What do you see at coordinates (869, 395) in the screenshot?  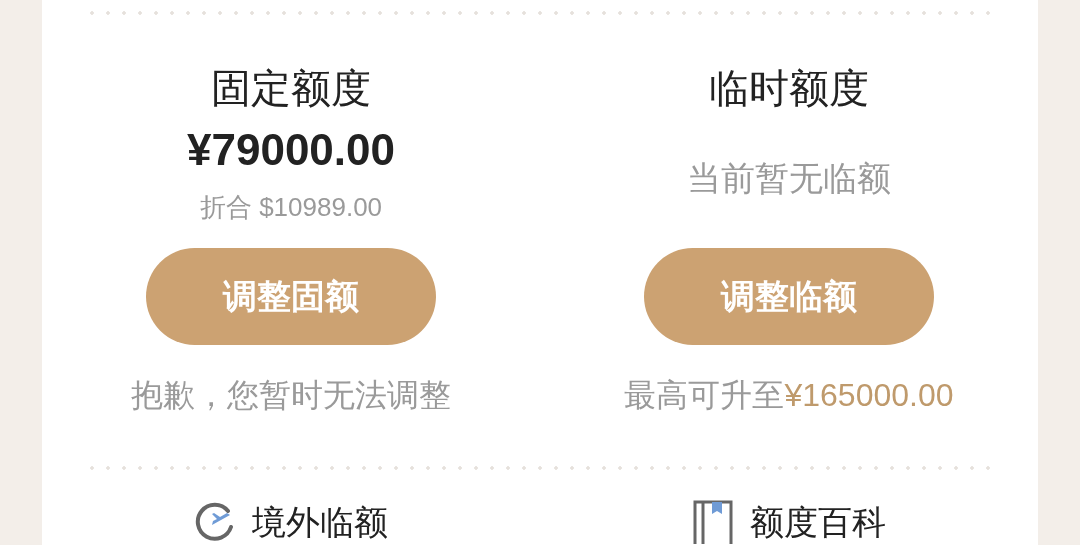 I see `max-amount: ¥165000.00` at bounding box center [869, 395].